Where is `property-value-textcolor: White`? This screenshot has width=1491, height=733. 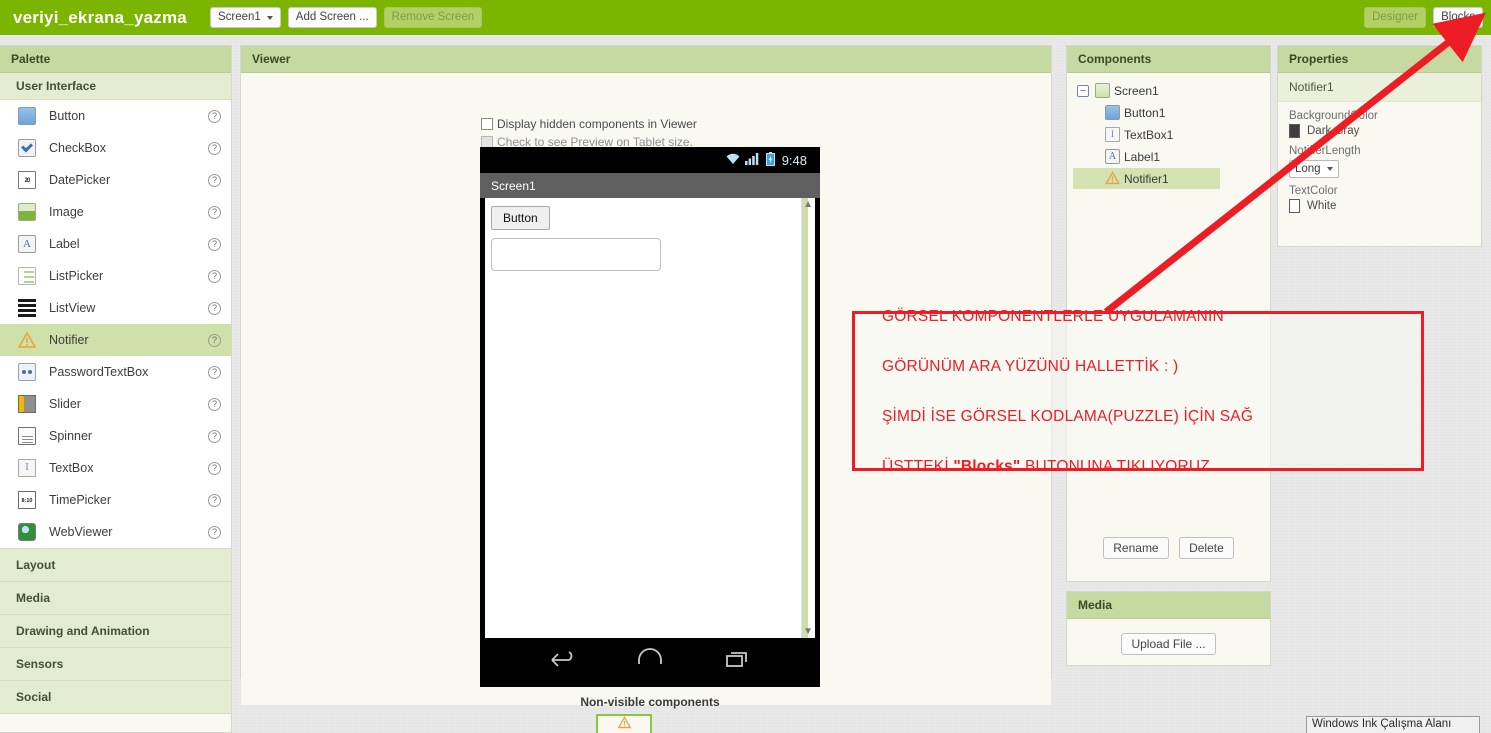 property-value-textcolor: White is located at coordinates (1379, 206).